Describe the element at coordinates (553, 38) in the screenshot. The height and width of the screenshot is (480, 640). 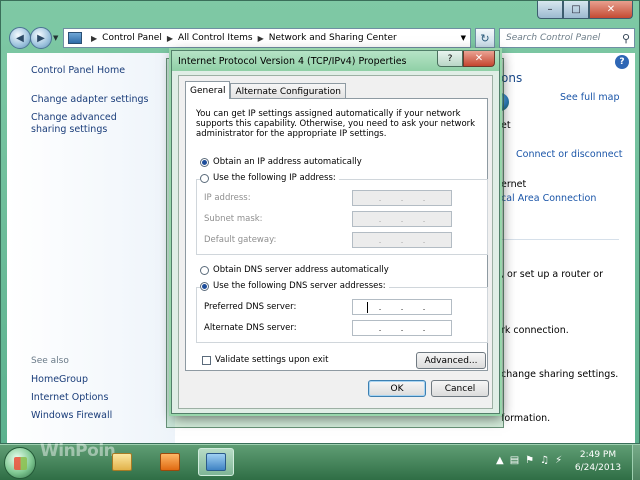
I see `search-placeholder: Search Control Panel` at that location.